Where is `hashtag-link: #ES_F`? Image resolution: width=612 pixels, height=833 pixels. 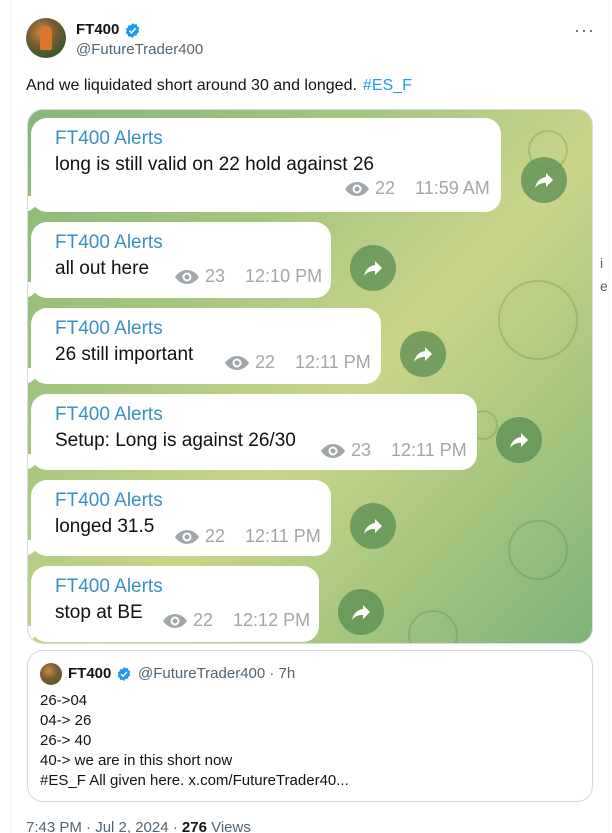
hashtag-link: #ES_F is located at coordinates (387, 85).